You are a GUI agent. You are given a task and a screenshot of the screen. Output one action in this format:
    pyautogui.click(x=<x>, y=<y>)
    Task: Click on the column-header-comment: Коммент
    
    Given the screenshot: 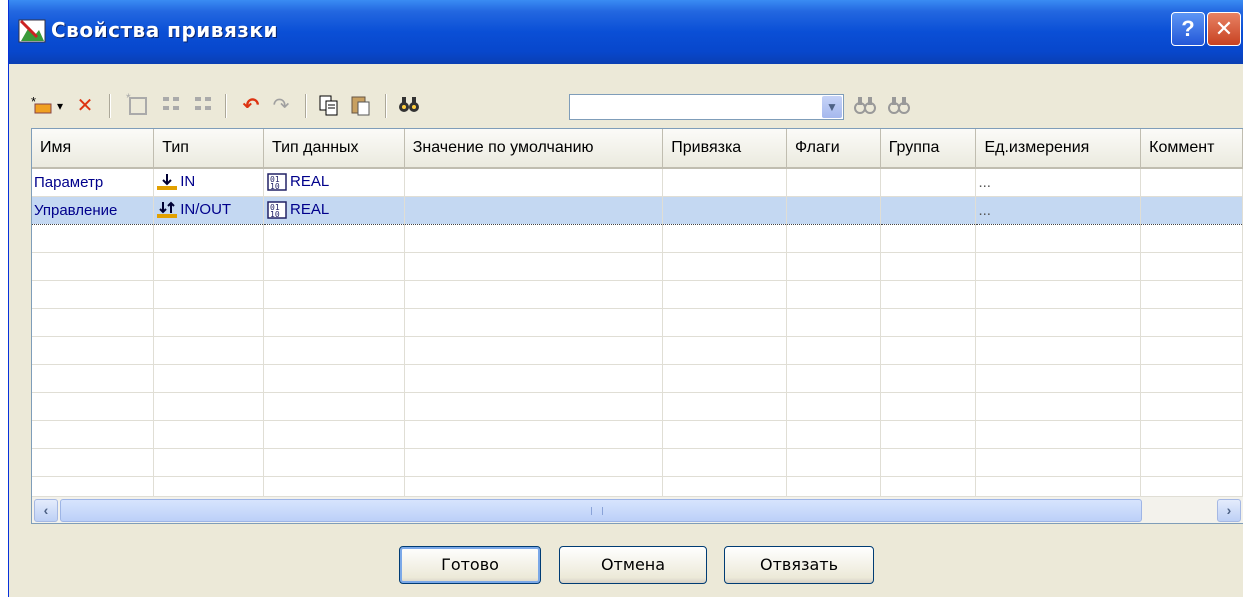 What is the action you would take?
    pyautogui.click(x=1191, y=149)
    